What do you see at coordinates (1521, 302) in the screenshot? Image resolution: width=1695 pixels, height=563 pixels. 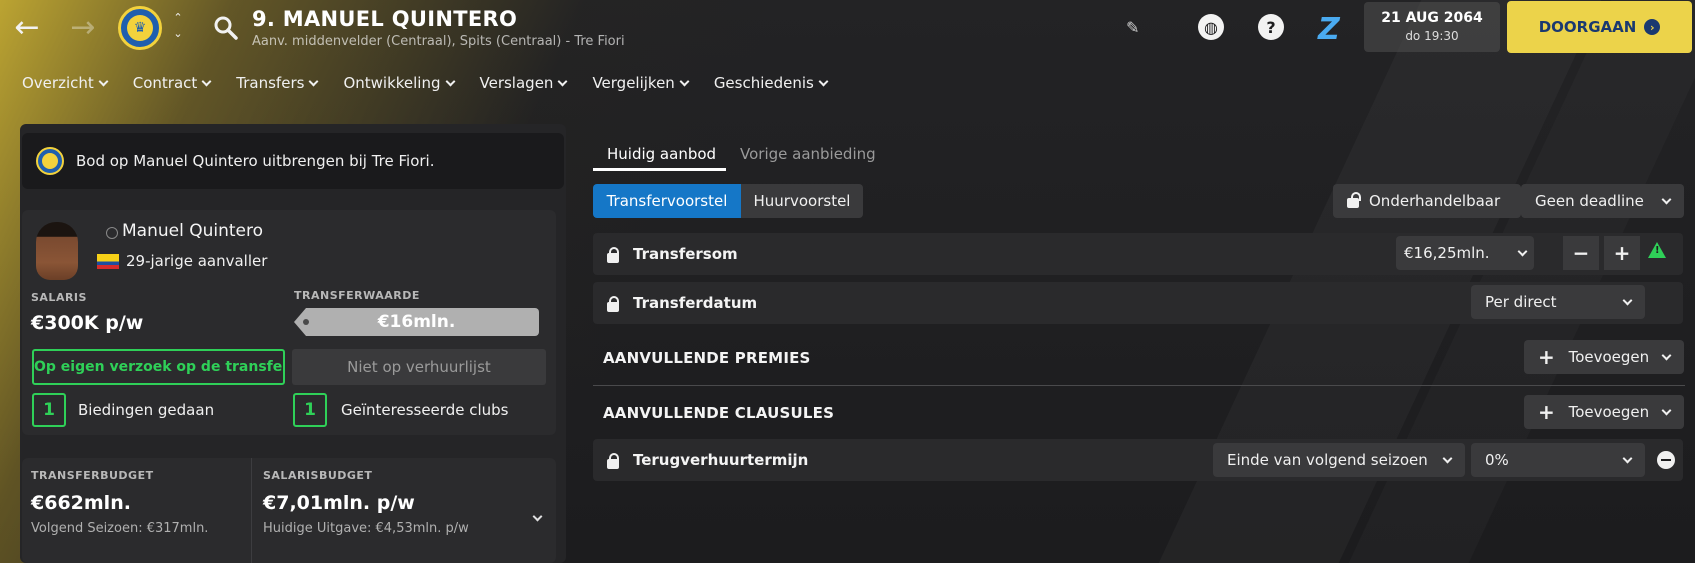 I see `transfer-date-value: Per direct` at bounding box center [1521, 302].